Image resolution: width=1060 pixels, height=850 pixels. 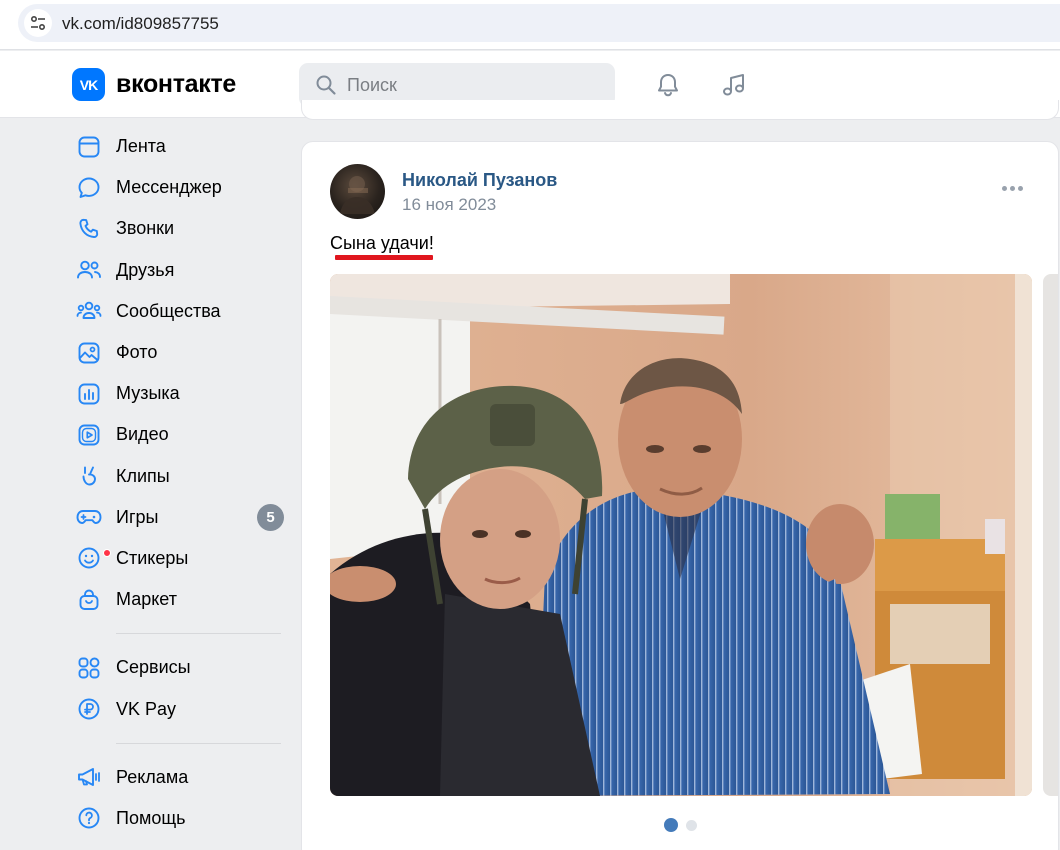 What do you see at coordinates (89, 777) in the screenshot?
I see `ads-icon` at bounding box center [89, 777].